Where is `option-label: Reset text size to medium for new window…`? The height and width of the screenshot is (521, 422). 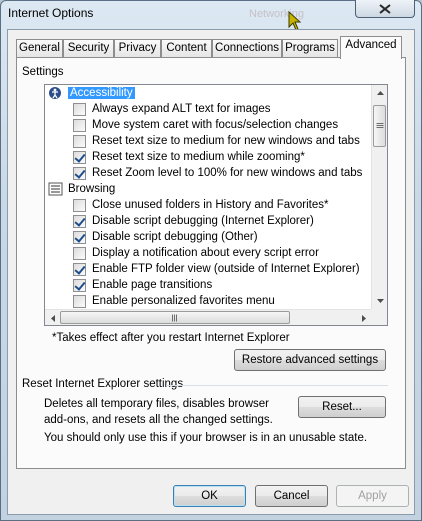 option-label: Reset text size to medium for new window… is located at coordinates (226, 141).